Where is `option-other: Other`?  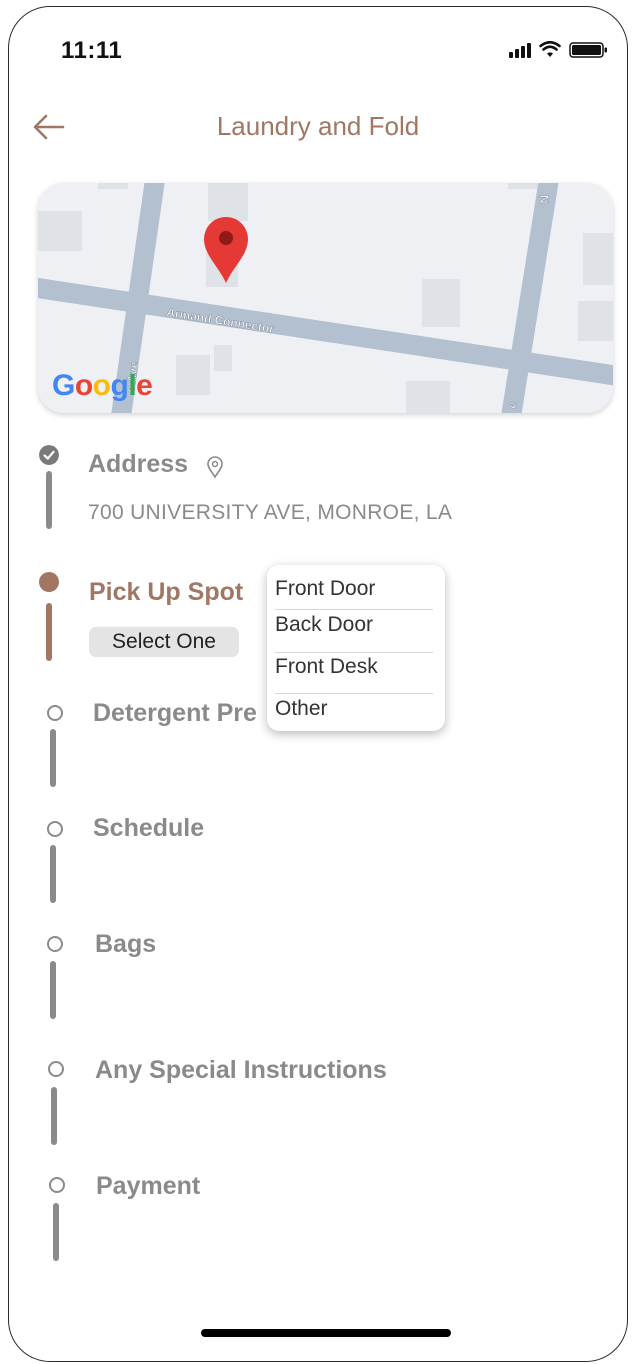 option-other: Other is located at coordinates (354, 709).